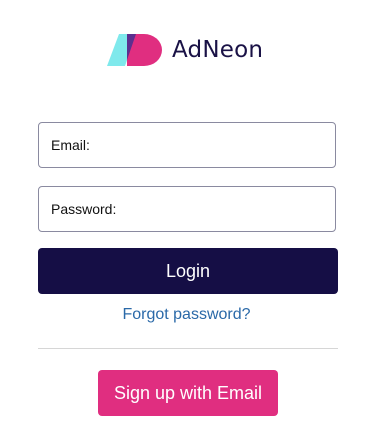  Describe the element at coordinates (84, 209) in the screenshot. I see `password-label: Password:` at that location.